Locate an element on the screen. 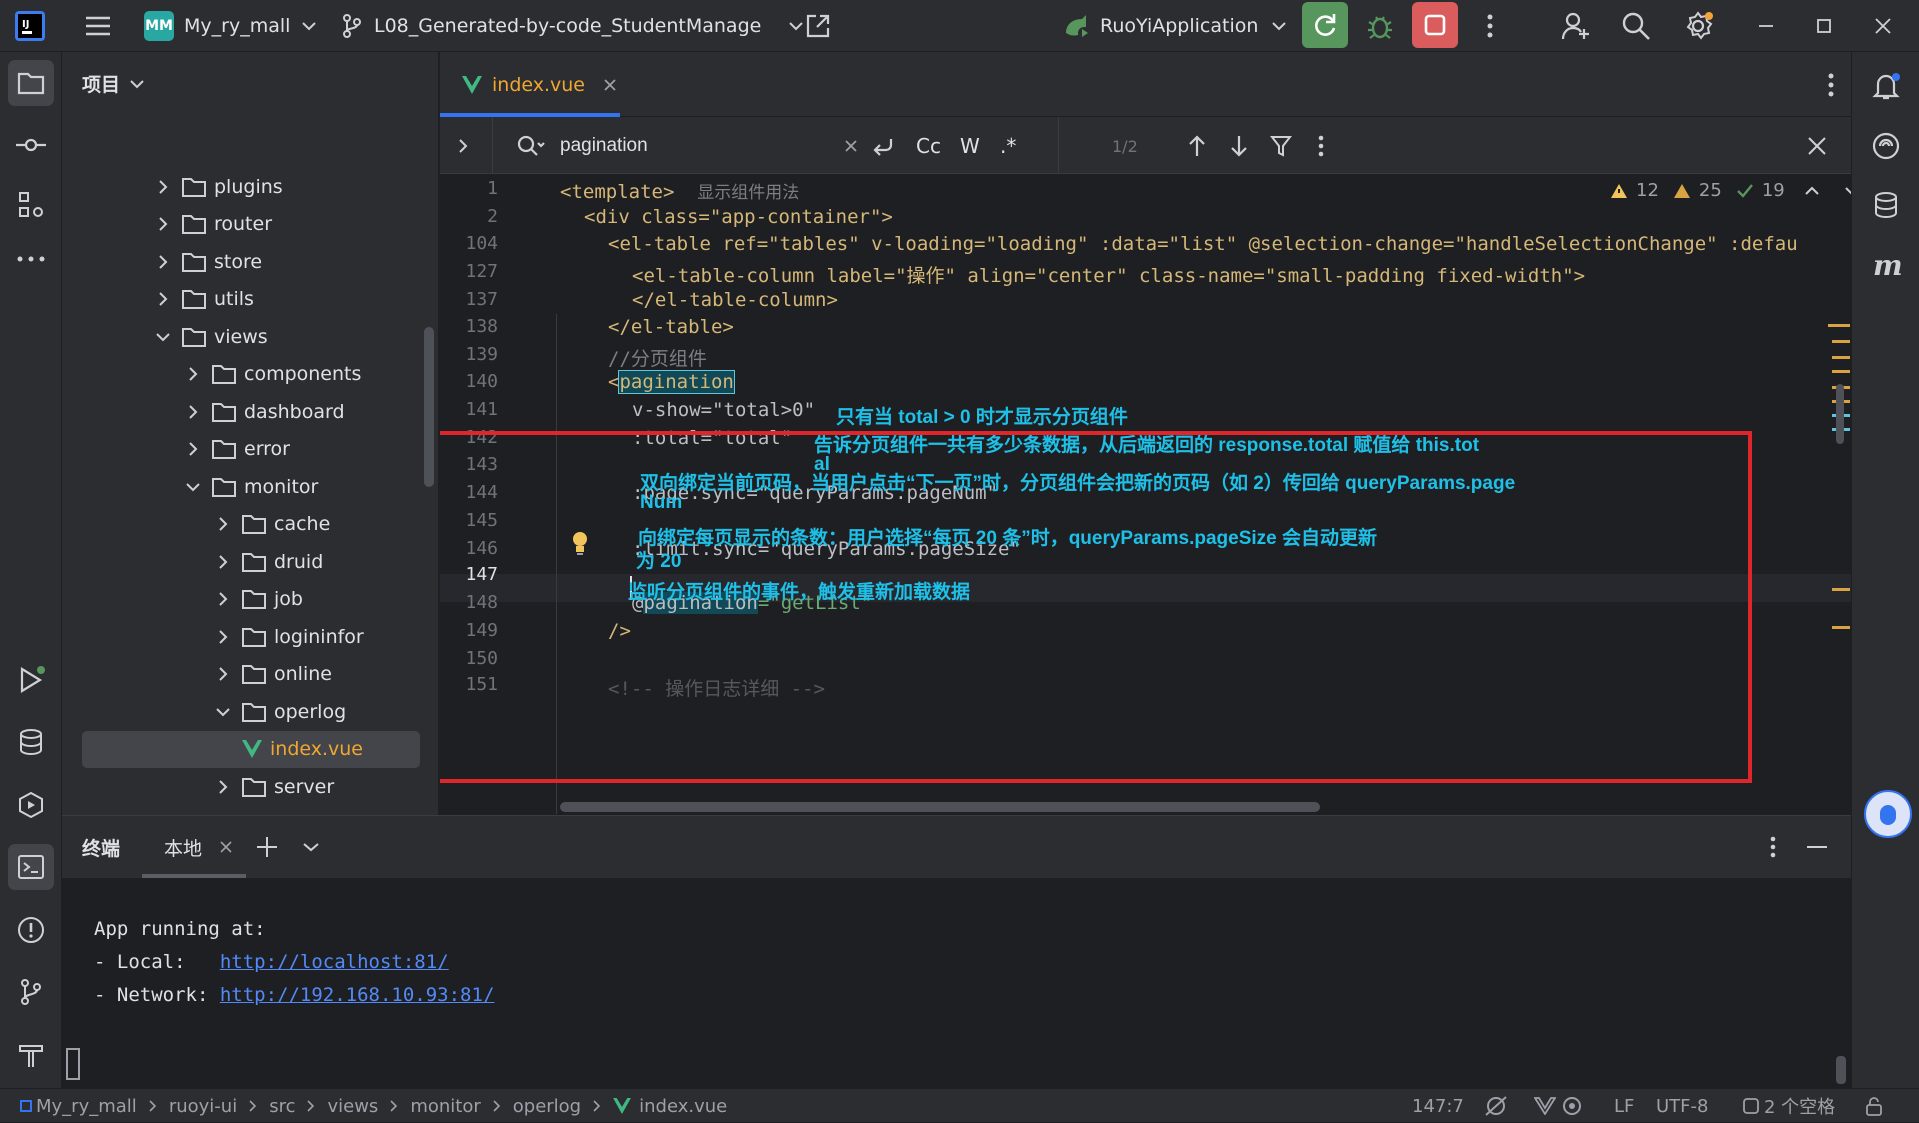 The image size is (1919, 1123). caret-position: 147:7 is located at coordinates (1438, 1106).